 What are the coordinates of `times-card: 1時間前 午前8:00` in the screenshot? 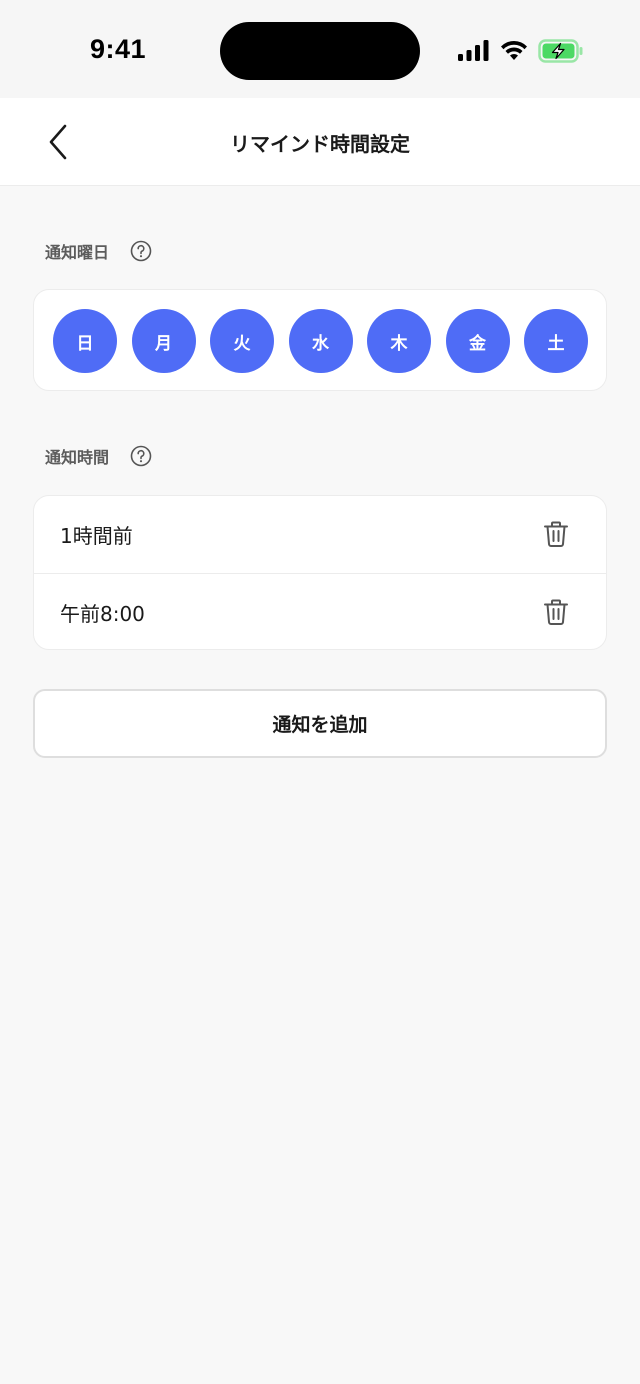 It's located at (320, 572).